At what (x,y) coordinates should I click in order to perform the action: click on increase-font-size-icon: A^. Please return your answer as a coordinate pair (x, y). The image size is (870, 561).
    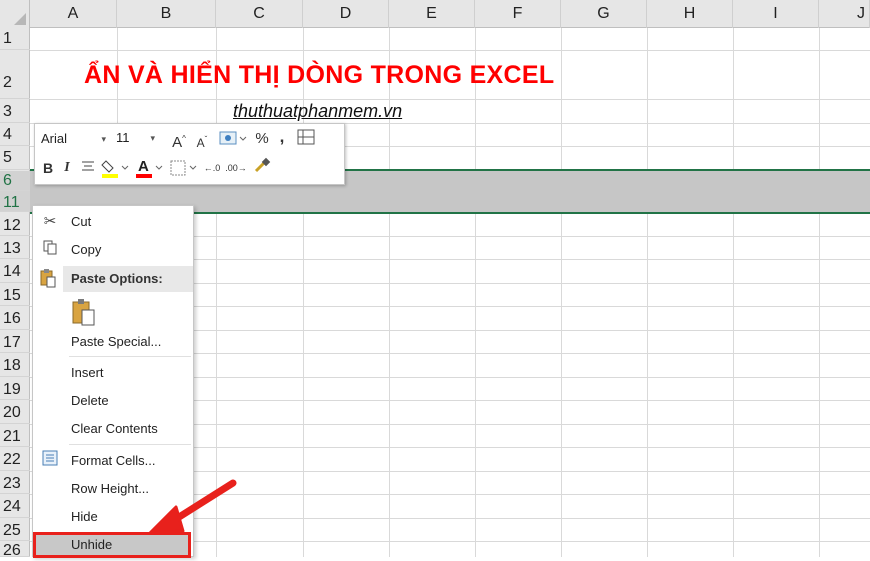
    Looking at the image, I should click on (179, 139).